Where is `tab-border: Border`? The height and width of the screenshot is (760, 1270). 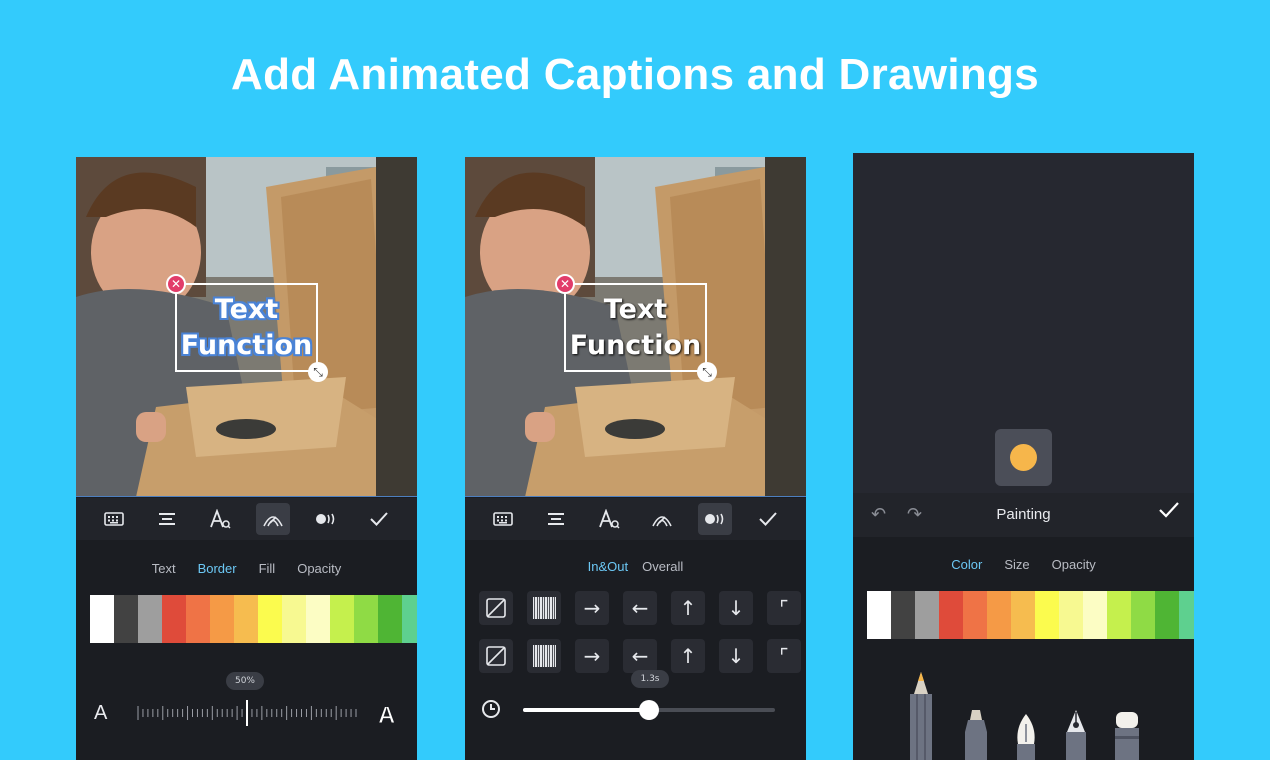 tab-border: Border is located at coordinates (217, 568).